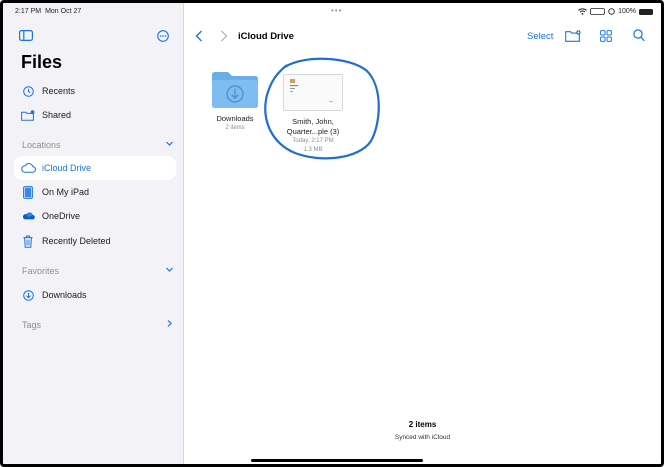 This screenshot has width=664, height=467. I want to click on view-grid-icon, so click(606, 36).